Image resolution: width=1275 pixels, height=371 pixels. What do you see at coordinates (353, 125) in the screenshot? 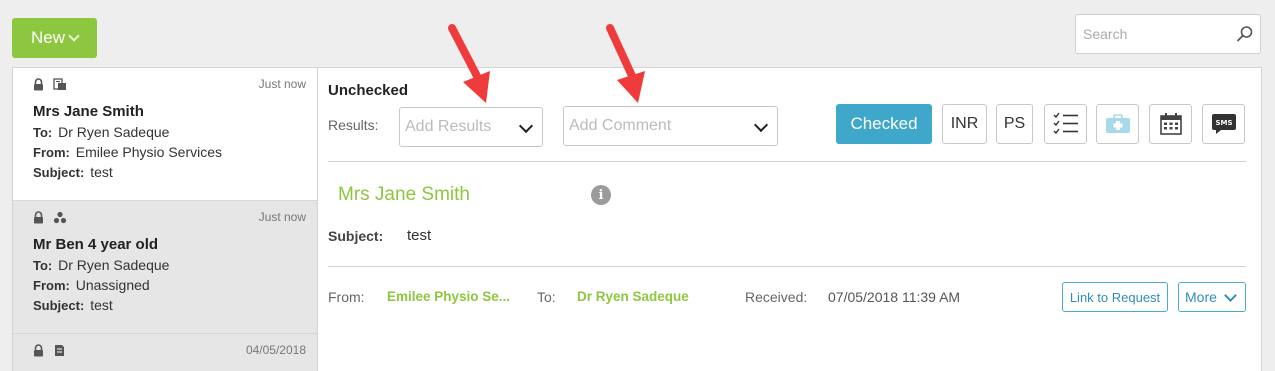
I see `results-label: Results:` at bounding box center [353, 125].